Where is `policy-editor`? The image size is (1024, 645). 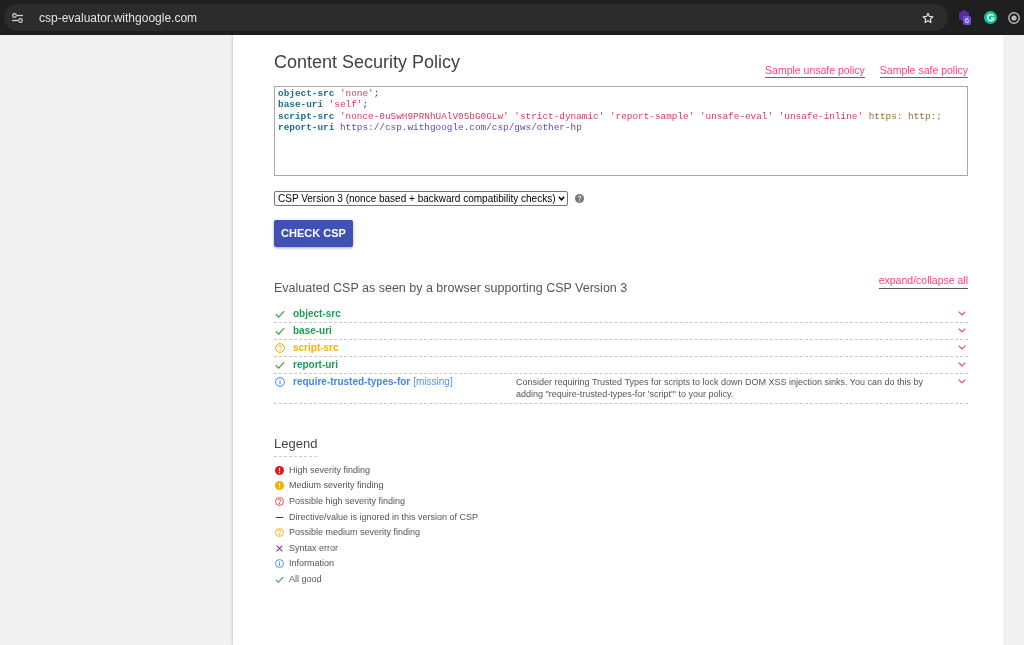
policy-editor is located at coordinates (621, 131).